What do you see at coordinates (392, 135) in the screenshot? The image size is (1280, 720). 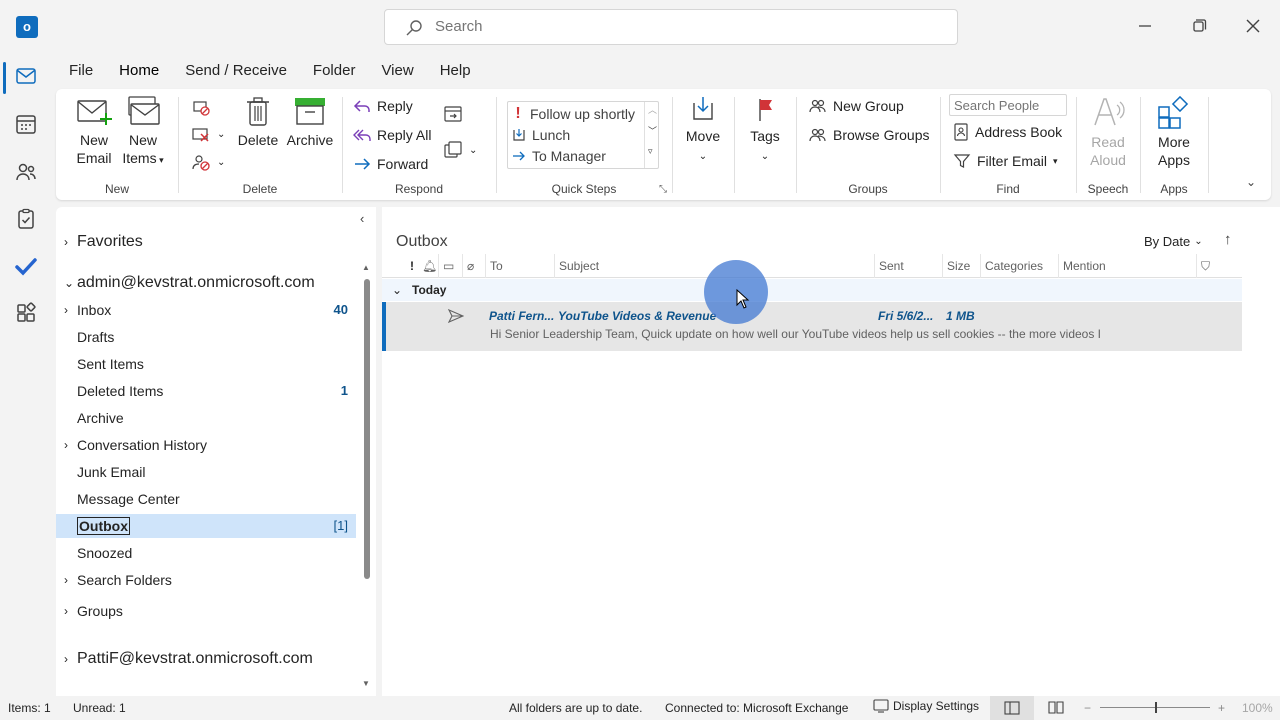 I see `reply-all-button: Reply All` at bounding box center [392, 135].